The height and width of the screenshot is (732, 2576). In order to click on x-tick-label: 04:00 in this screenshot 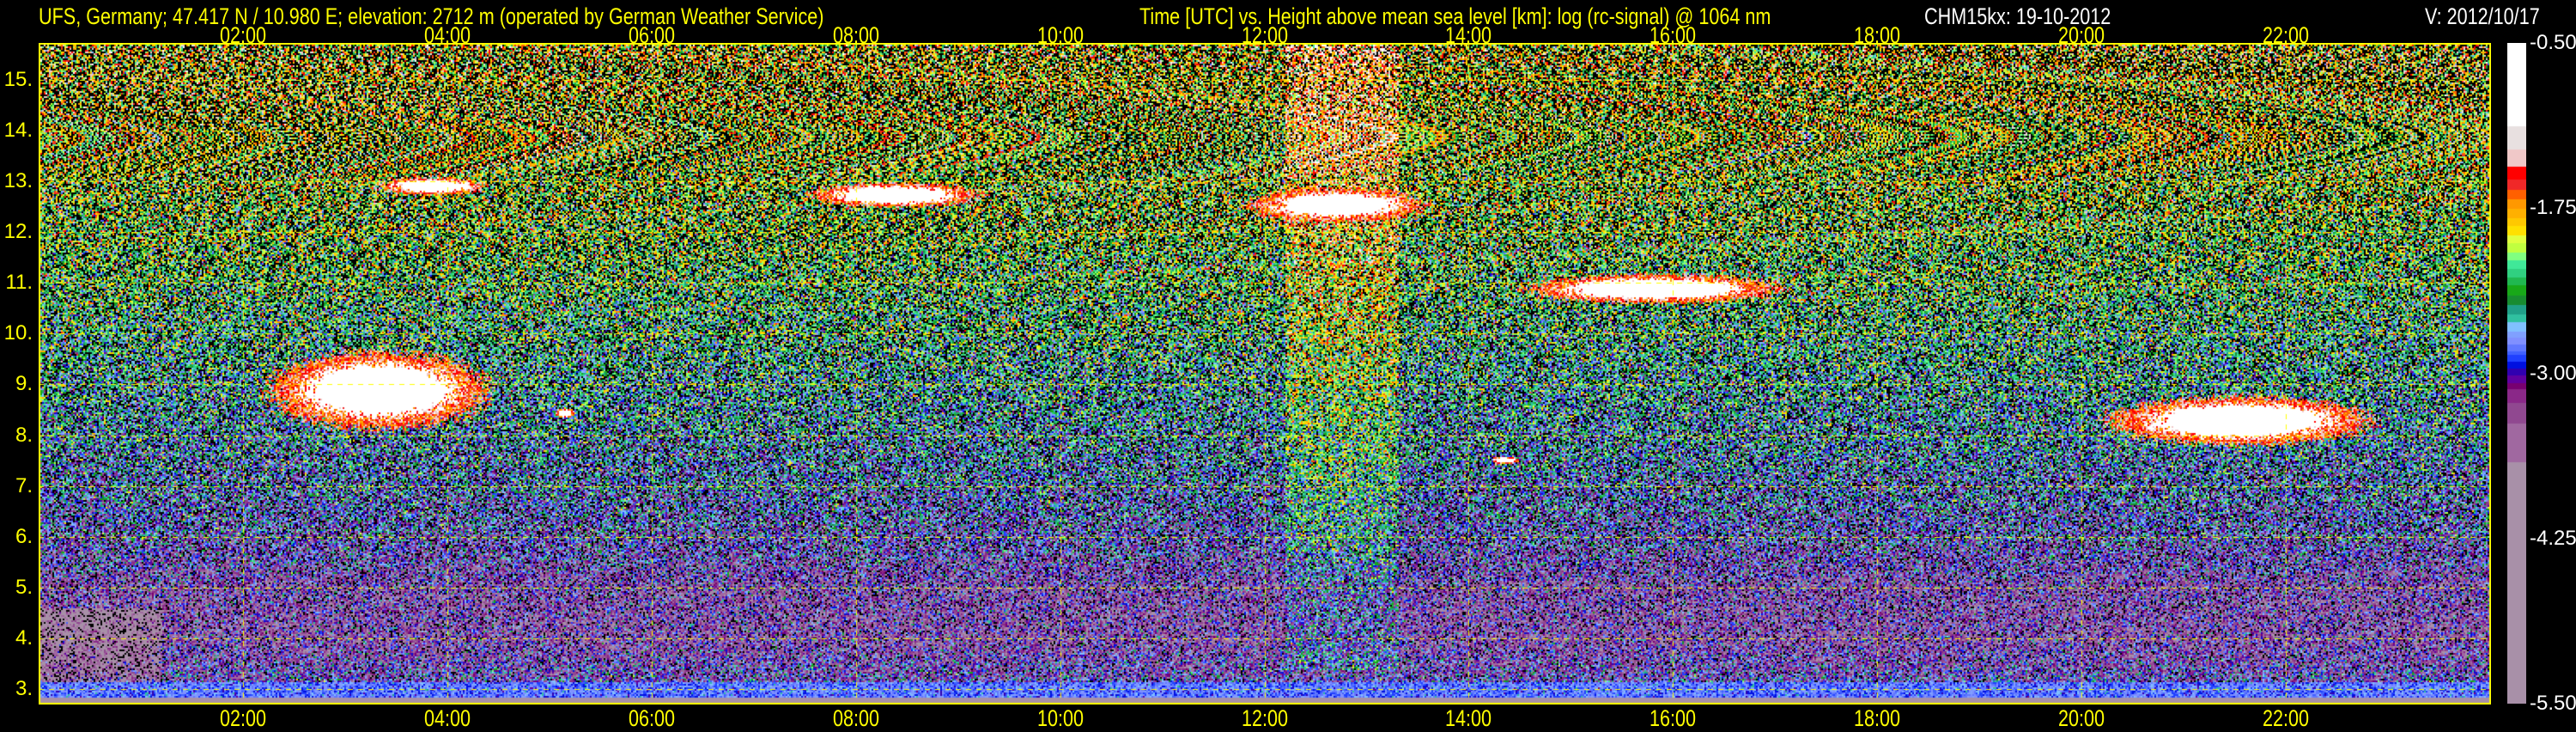, I will do `click(447, 718)`.